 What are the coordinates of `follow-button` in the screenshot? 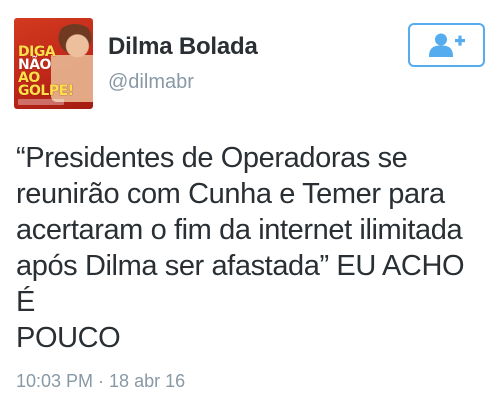 It's located at (446, 45).